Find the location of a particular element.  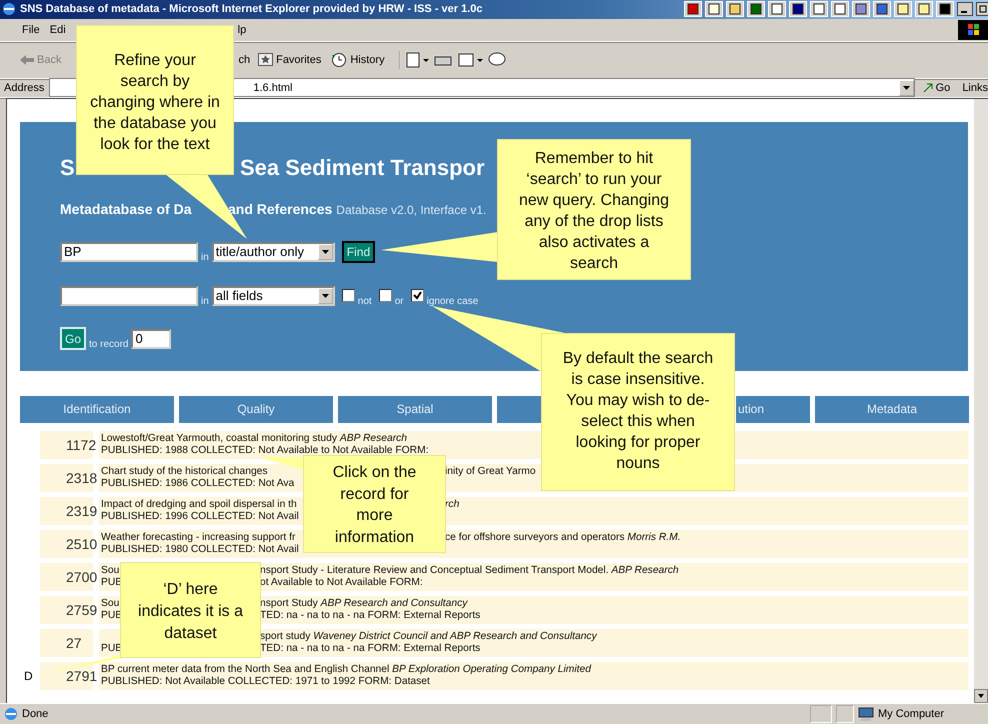

record-label: to record is located at coordinates (108, 344).